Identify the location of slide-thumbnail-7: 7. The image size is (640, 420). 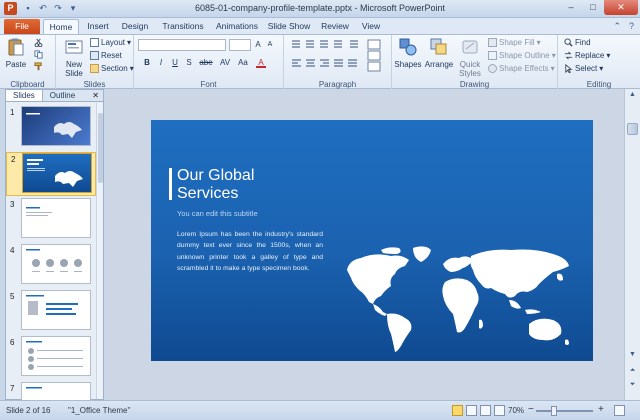
(51, 391).